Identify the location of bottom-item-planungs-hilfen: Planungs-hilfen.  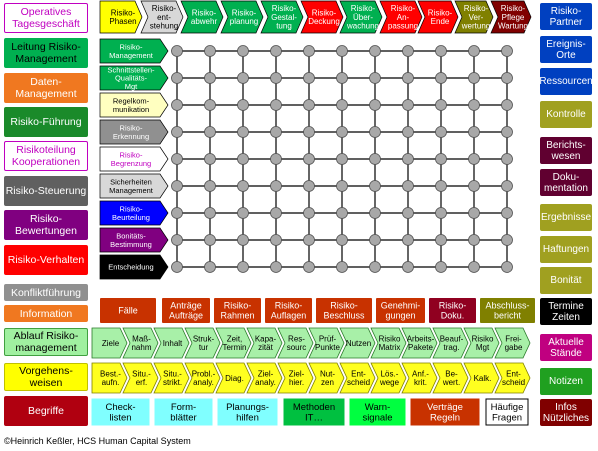
(247, 412).